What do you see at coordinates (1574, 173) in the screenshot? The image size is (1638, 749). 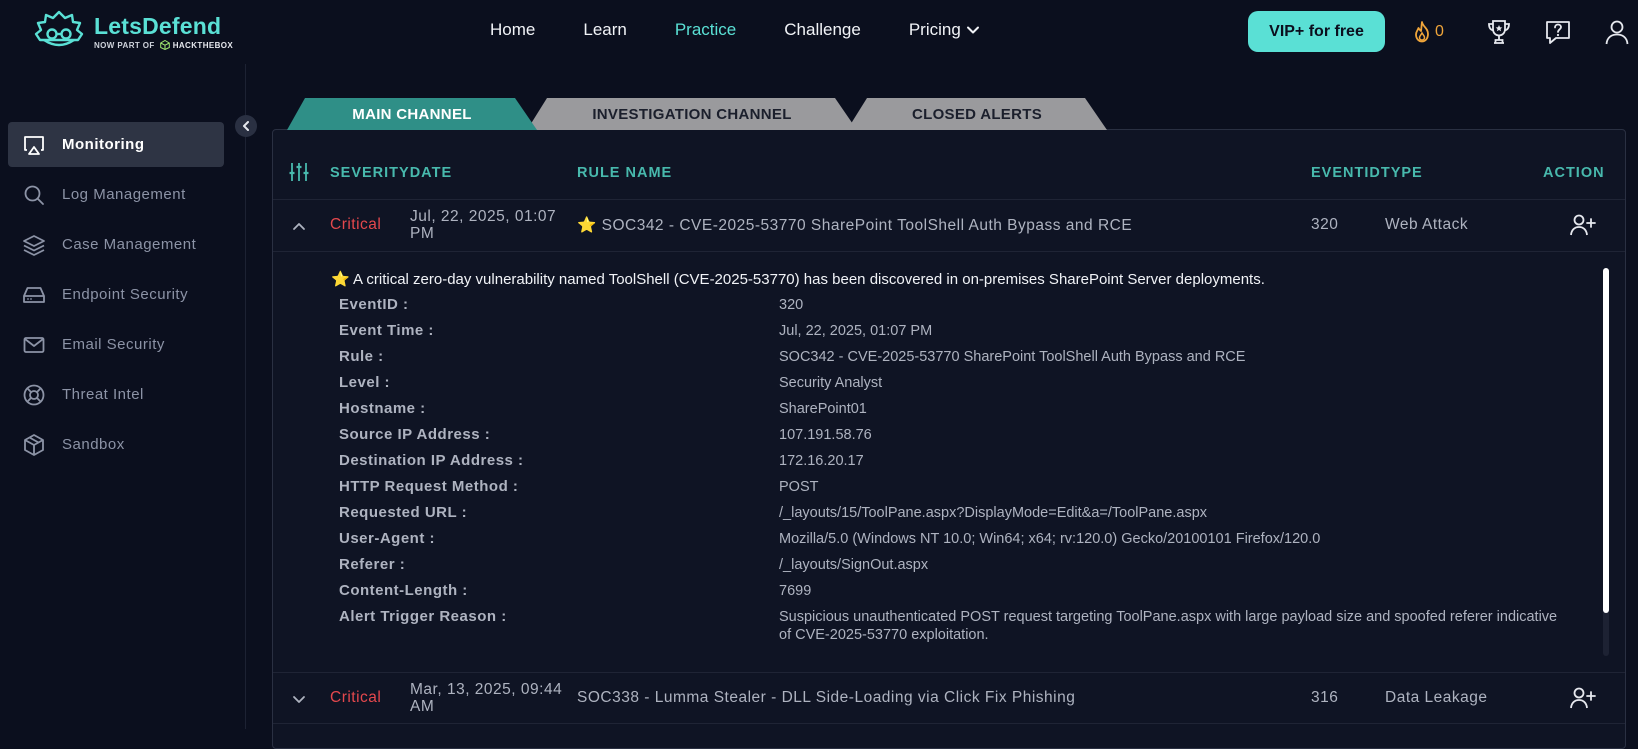 I see `header-action: ACTION` at bounding box center [1574, 173].